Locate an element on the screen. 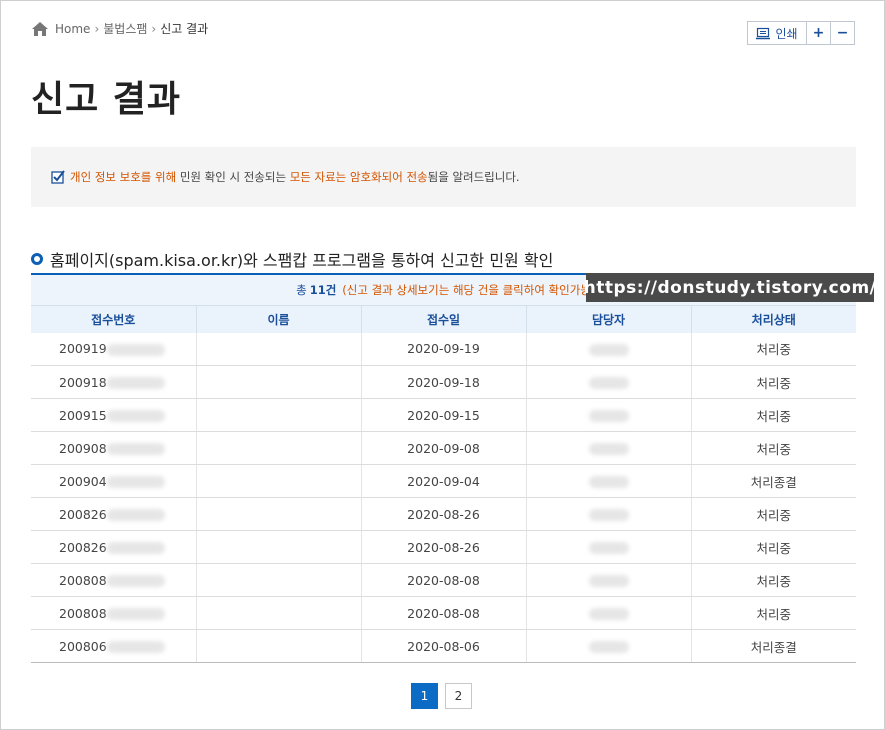 Image resolution: width=885 pixels, height=730 pixels. cell-id-text: 200904 is located at coordinates (83, 481).